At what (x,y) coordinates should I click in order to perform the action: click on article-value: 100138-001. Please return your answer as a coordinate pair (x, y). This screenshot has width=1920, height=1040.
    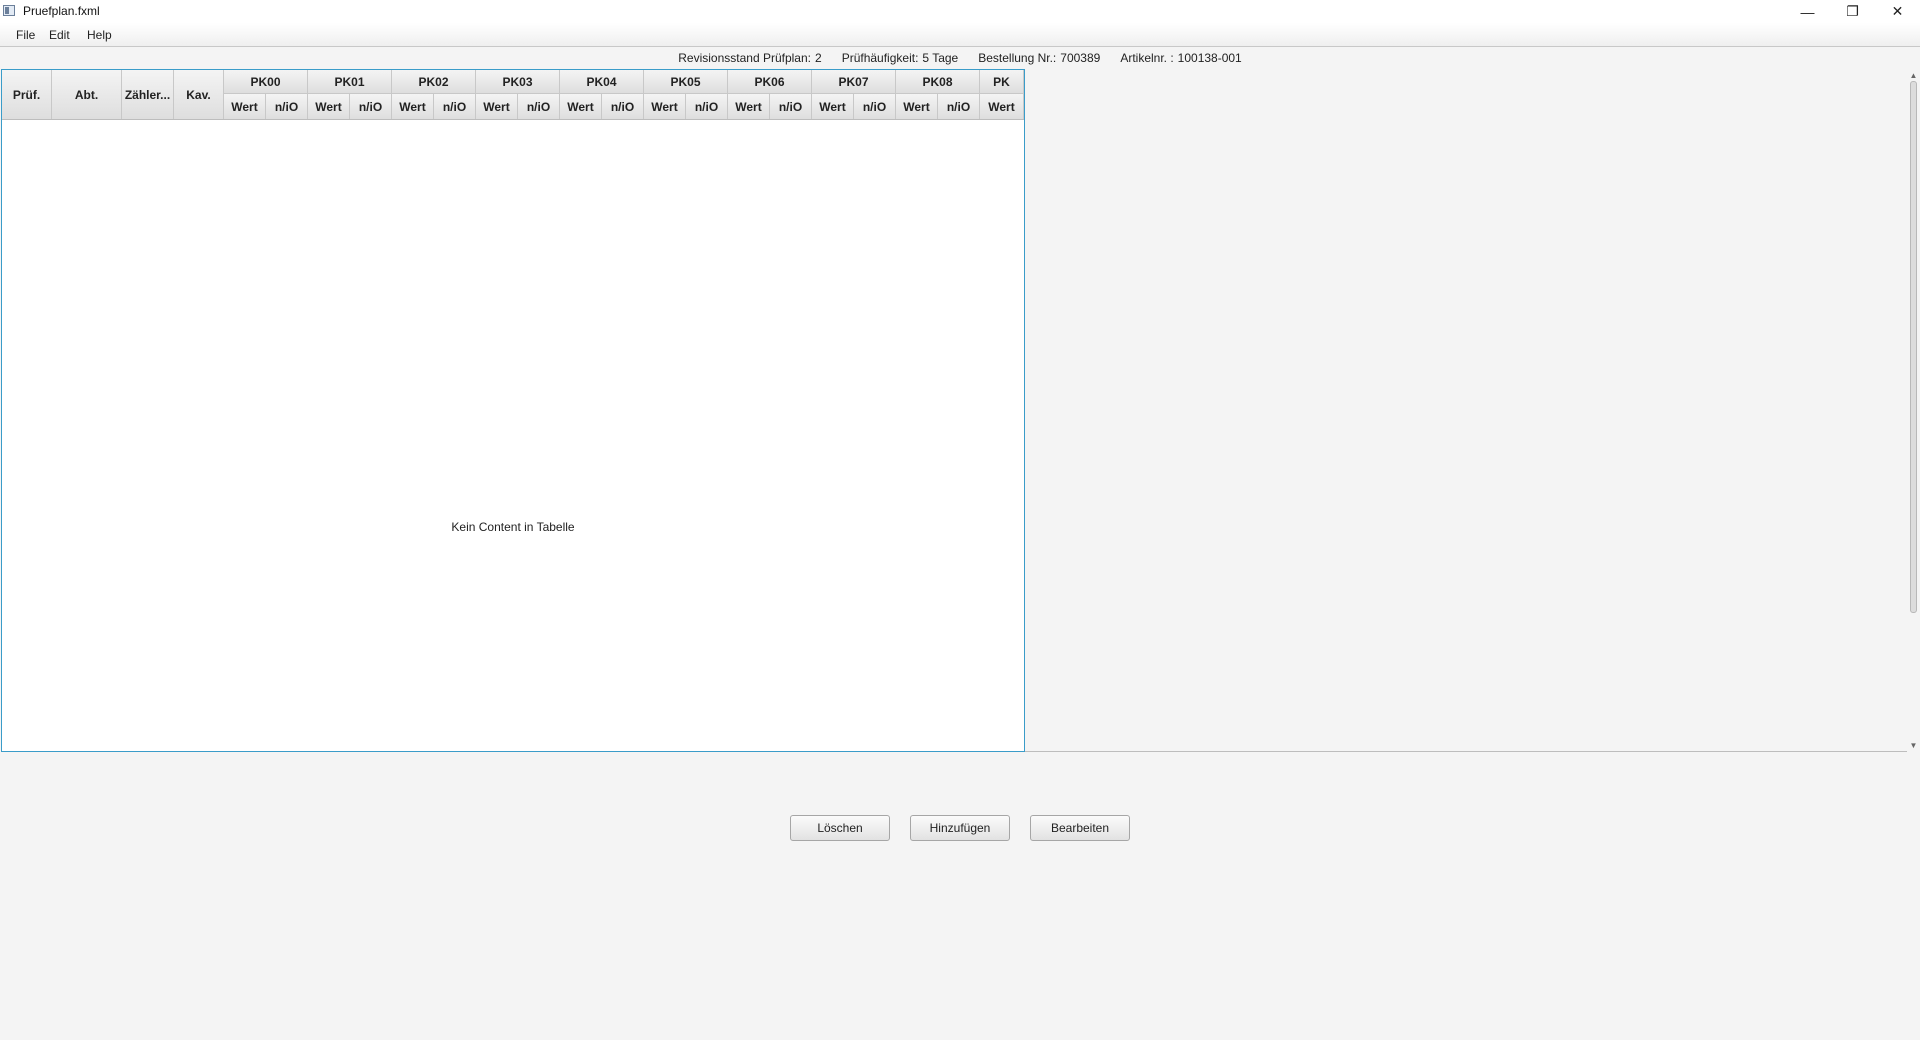
    Looking at the image, I should click on (1209, 58).